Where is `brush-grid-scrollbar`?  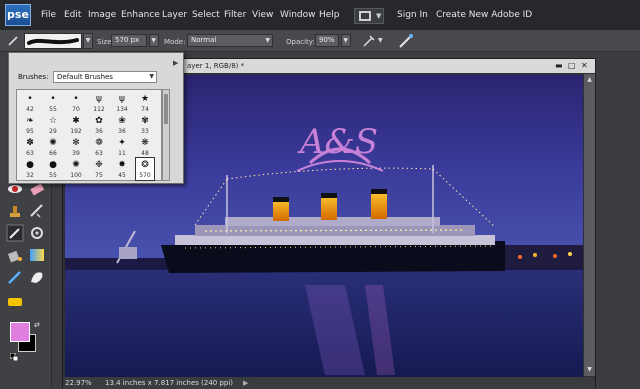
brush-grid-scrollbar is located at coordinates (166, 135).